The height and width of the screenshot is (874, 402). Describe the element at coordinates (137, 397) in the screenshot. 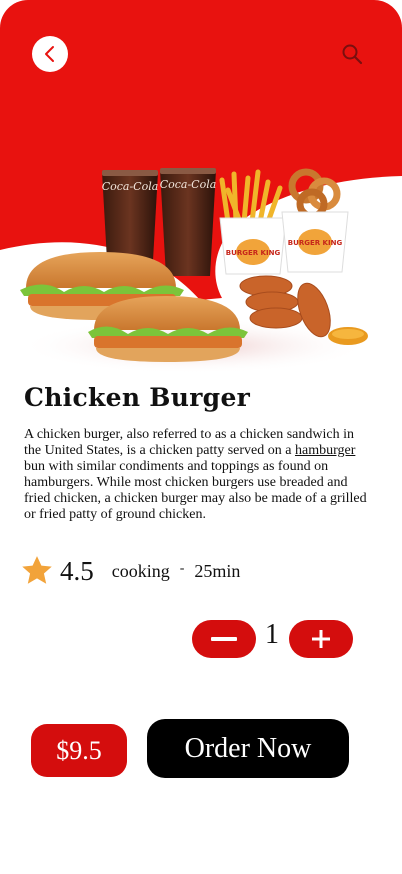

I see `product-title: Chicken Burger` at that location.